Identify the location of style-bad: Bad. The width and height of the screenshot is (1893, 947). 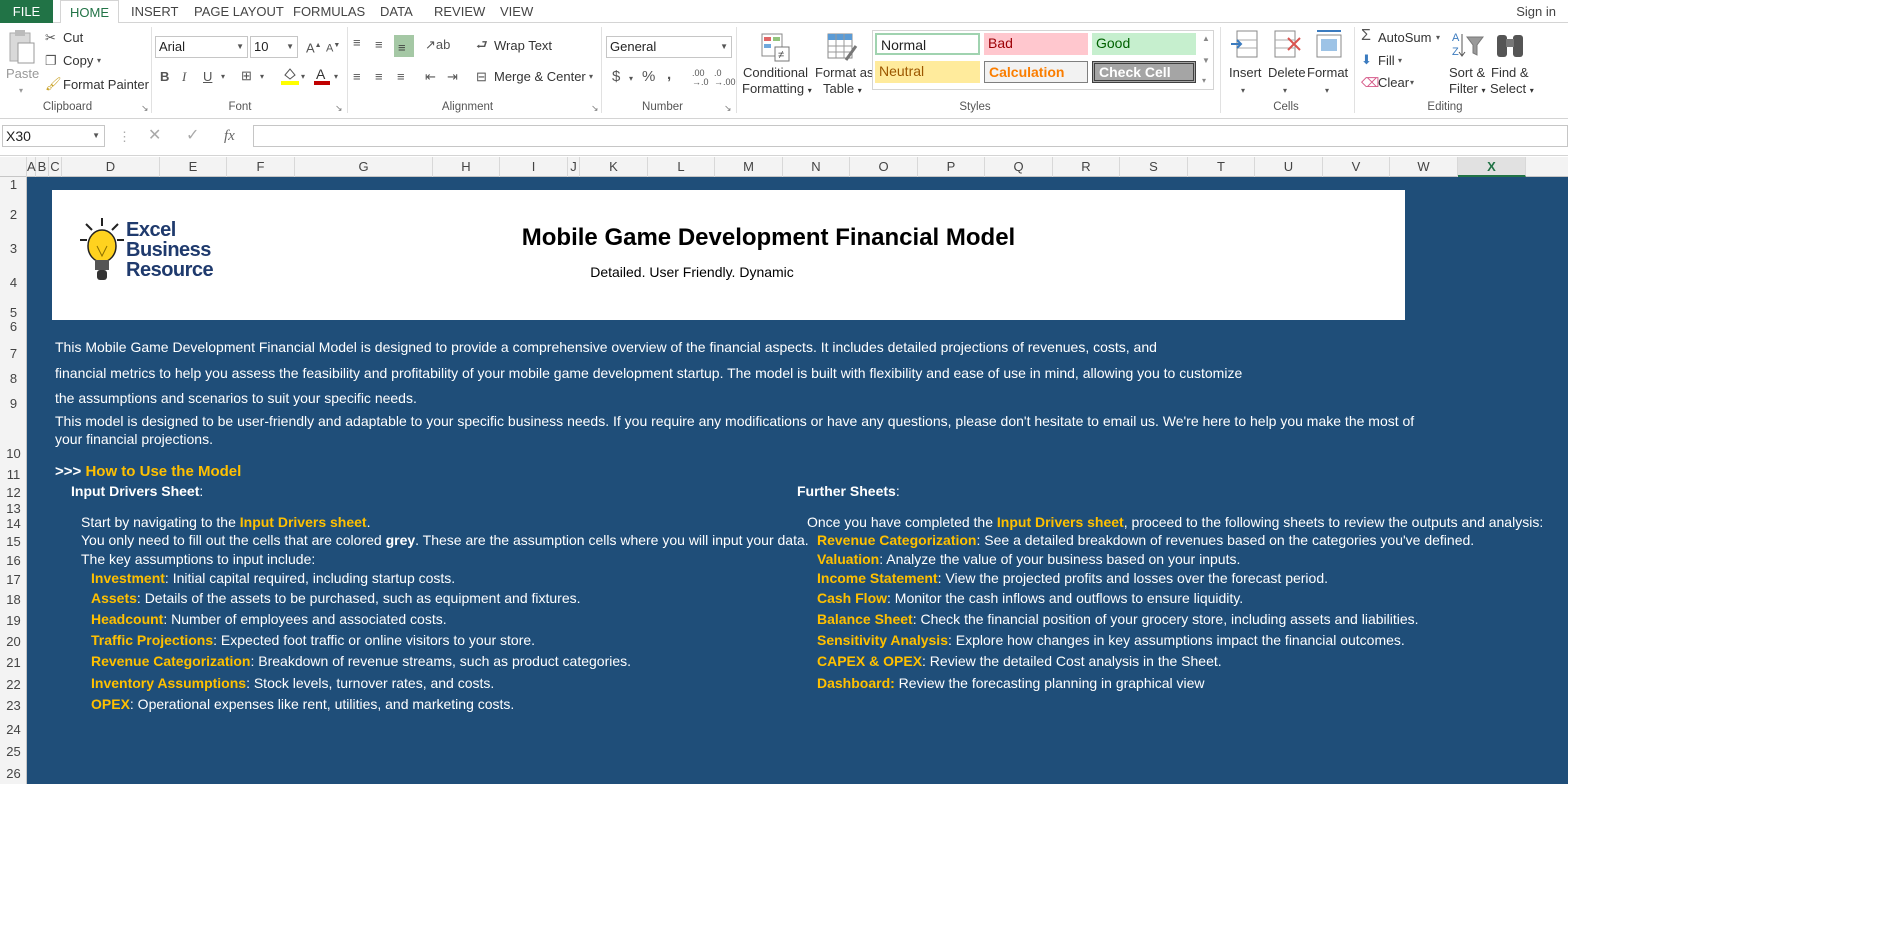
(1036, 44).